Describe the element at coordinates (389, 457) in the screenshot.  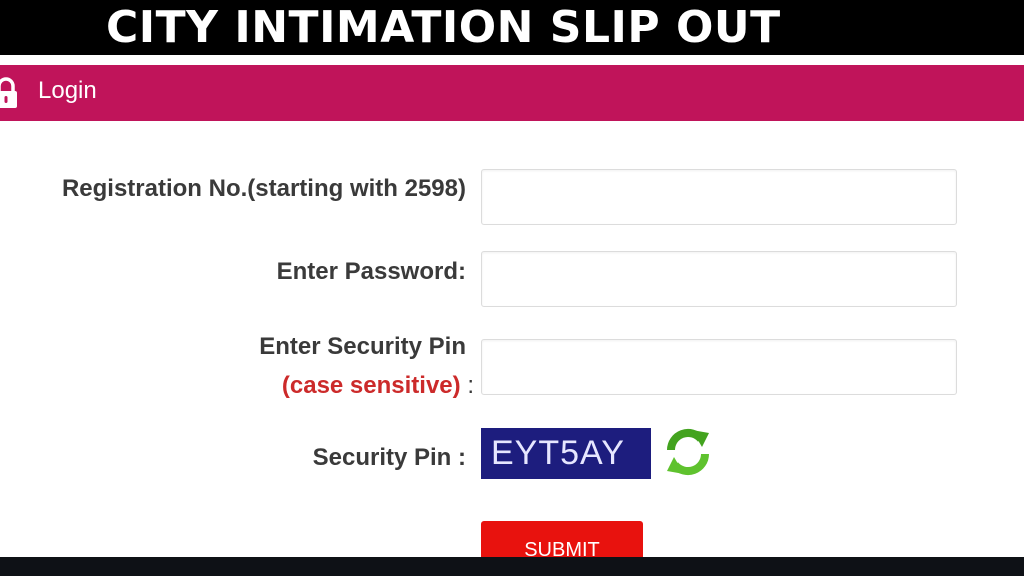
I see `security-pin-label: Security Pin :` at that location.